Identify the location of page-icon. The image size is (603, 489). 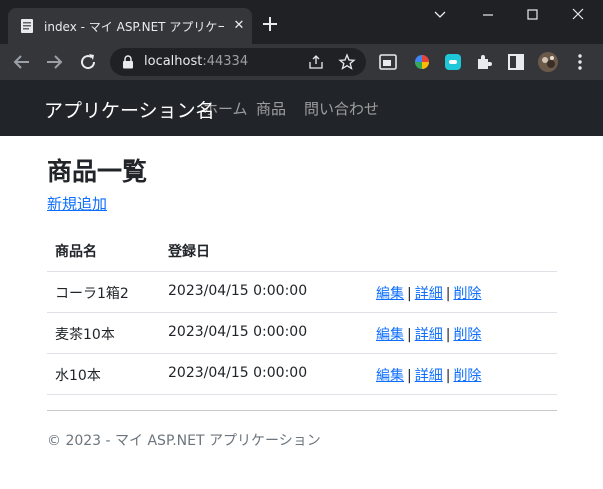
(27, 26).